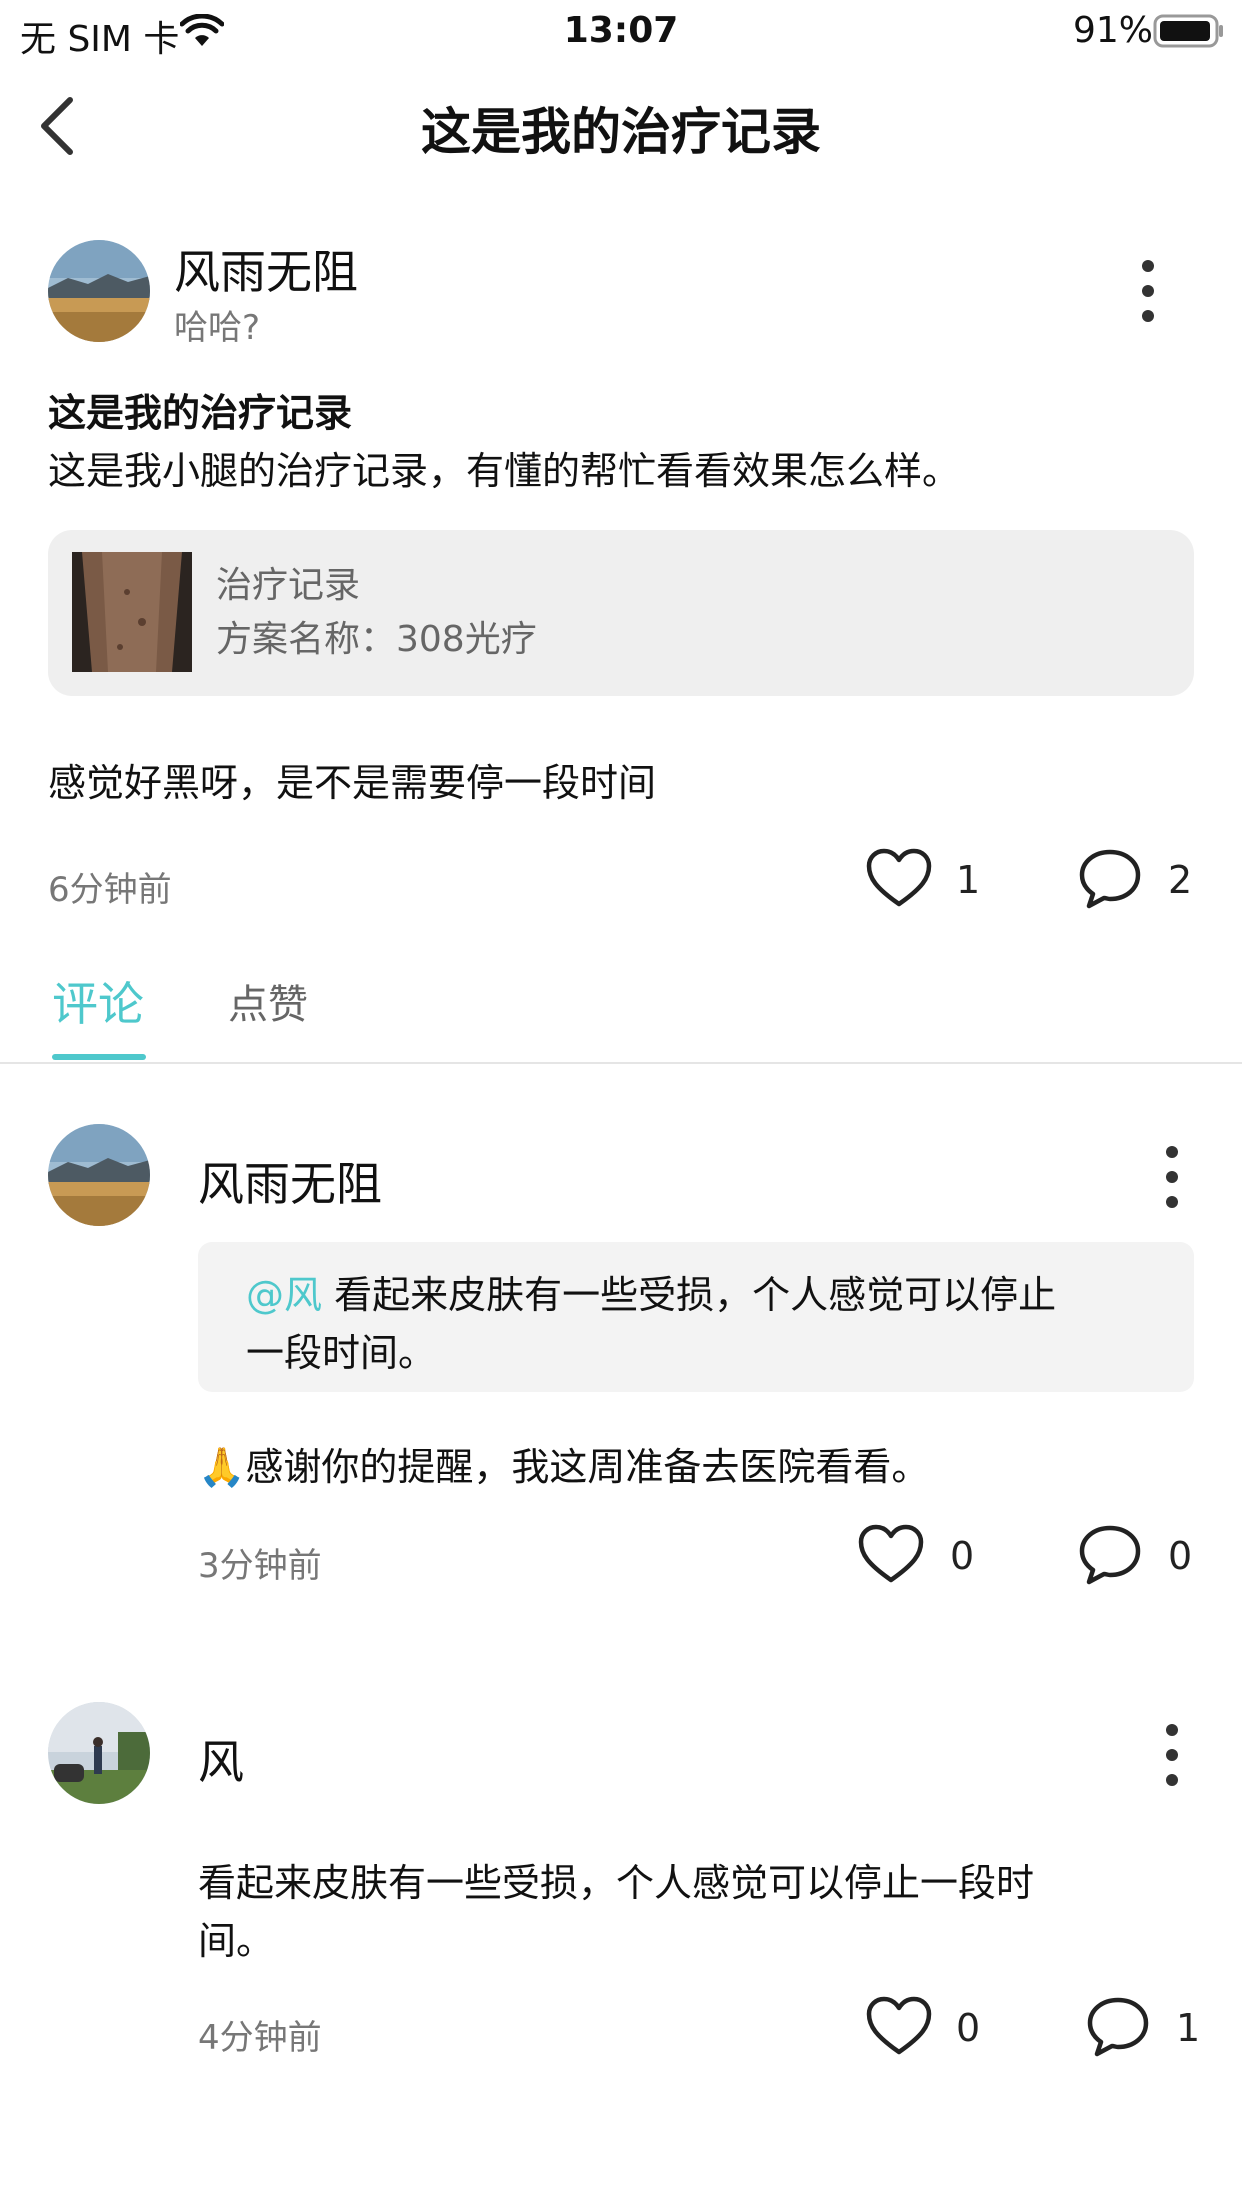 Image resolution: width=1242 pixels, height=2208 pixels. What do you see at coordinates (260, 2038) in the screenshot?
I see `reply-time: 4分钟前` at bounding box center [260, 2038].